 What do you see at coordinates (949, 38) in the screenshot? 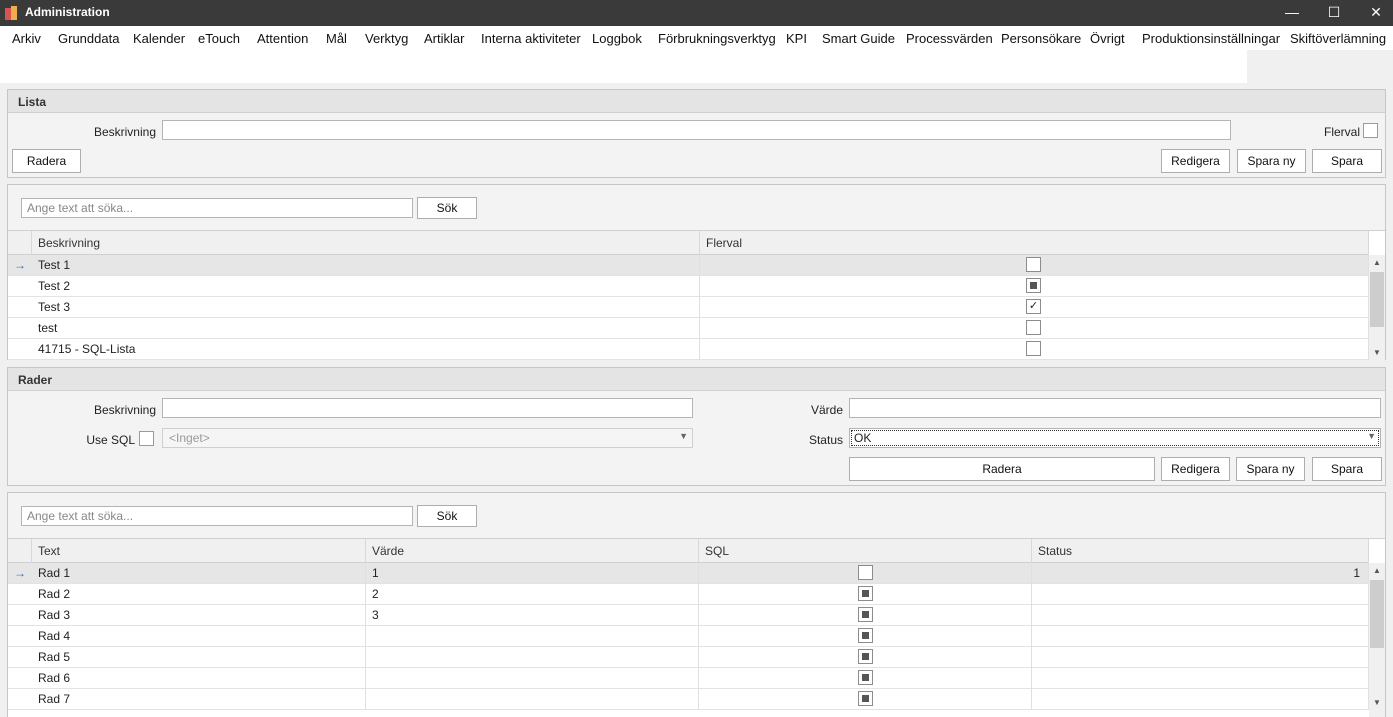
I see `menu-processvarden: Processvärden` at bounding box center [949, 38].